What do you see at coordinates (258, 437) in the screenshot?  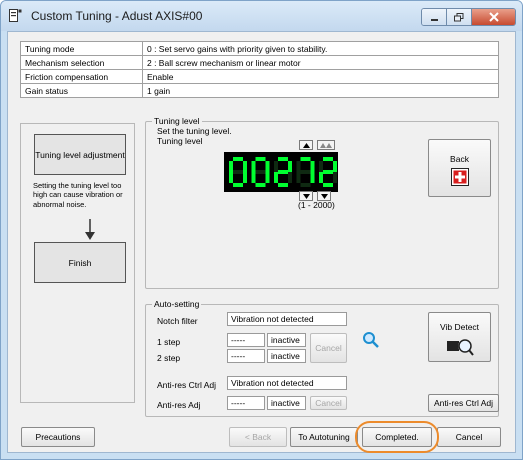 I see `back-nav-button: < Back` at bounding box center [258, 437].